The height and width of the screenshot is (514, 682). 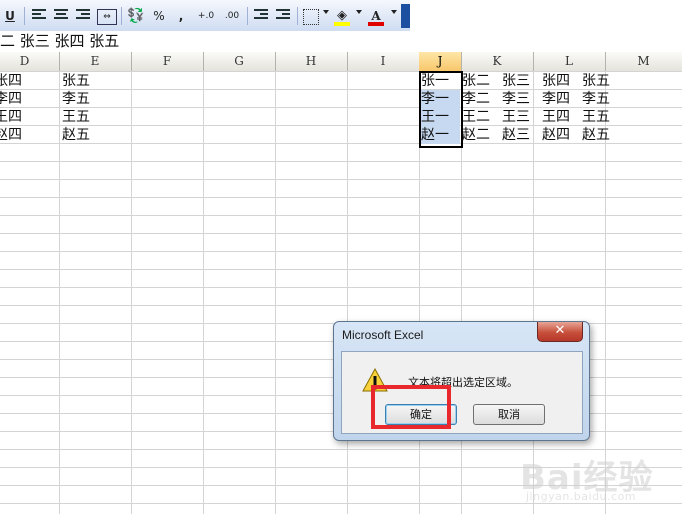 What do you see at coordinates (76, 81) in the screenshot?
I see `cell-e1: 张五` at bounding box center [76, 81].